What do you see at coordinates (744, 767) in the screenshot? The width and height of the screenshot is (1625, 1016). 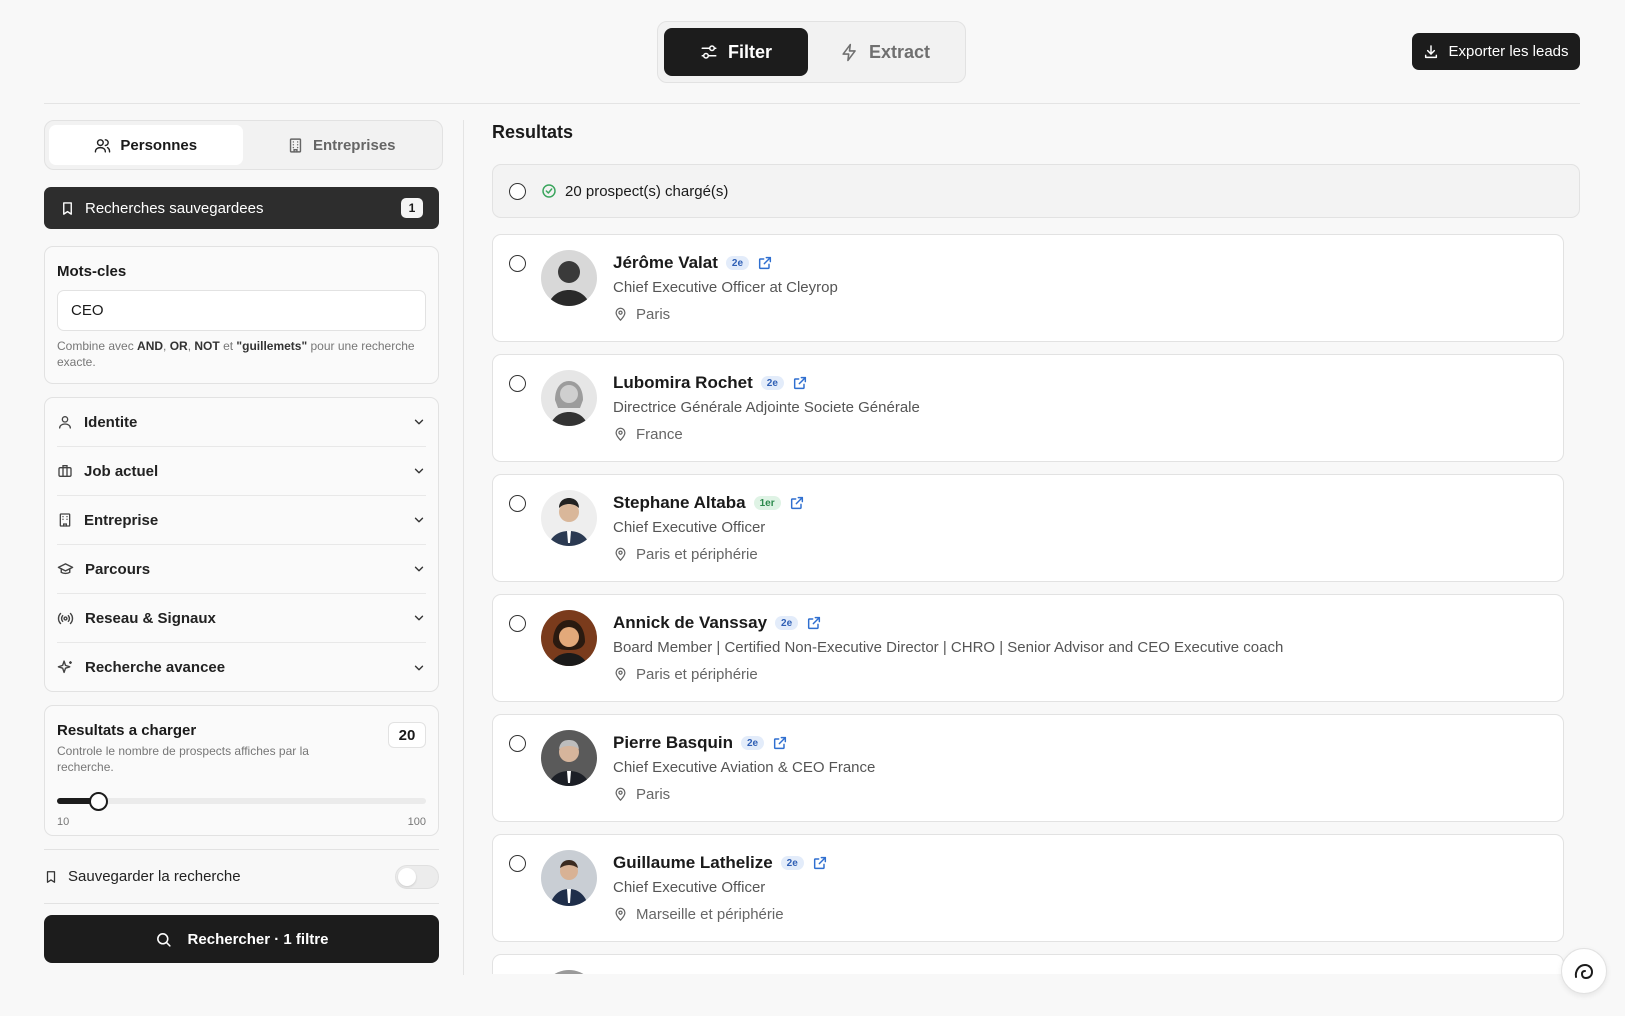 I see `person-title: Chief Executive Aviation & CEO France` at bounding box center [744, 767].